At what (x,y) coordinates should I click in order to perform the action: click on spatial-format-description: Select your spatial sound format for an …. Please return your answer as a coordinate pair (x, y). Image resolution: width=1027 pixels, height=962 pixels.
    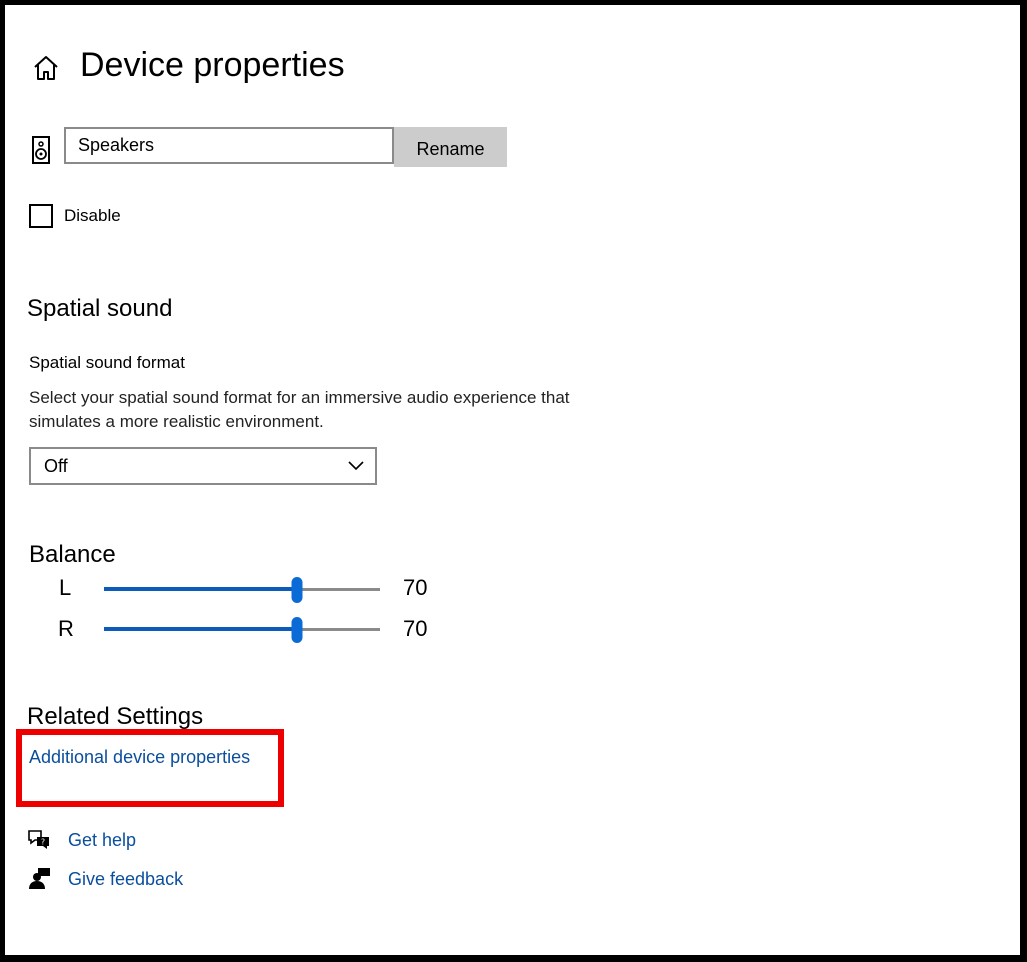
    Looking at the image, I should click on (299, 409).